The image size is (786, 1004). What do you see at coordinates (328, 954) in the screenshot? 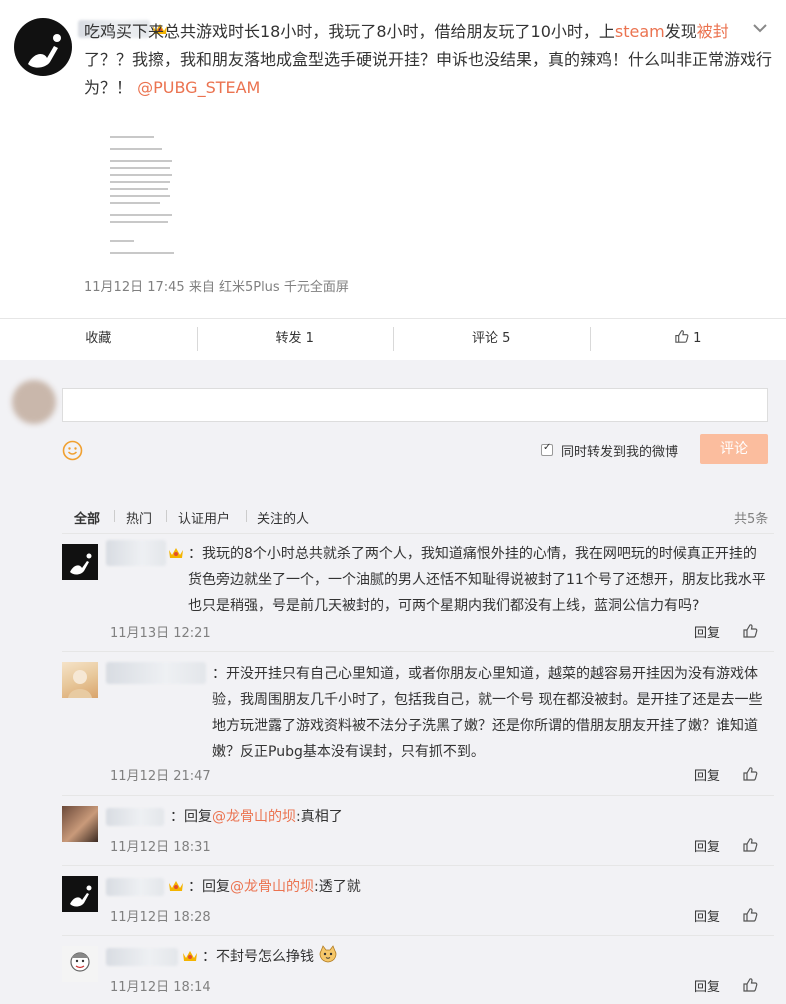
I see `cat-emoji-icon` at bounding box center [328, 954].